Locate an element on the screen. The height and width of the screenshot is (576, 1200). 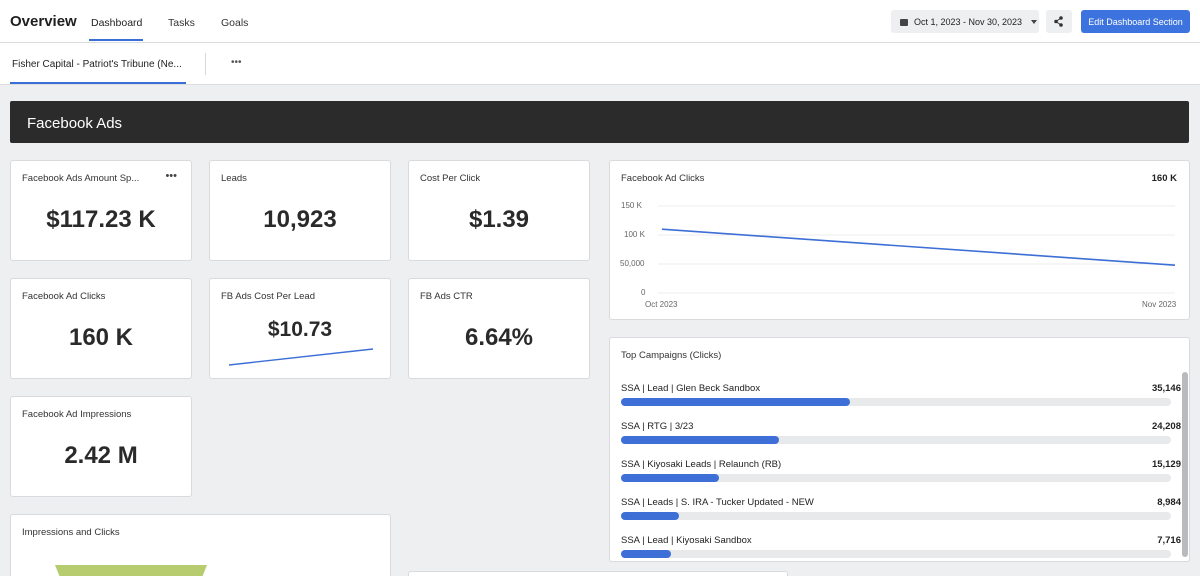
card-value: 10,923 is located at coordinates (300, 219).